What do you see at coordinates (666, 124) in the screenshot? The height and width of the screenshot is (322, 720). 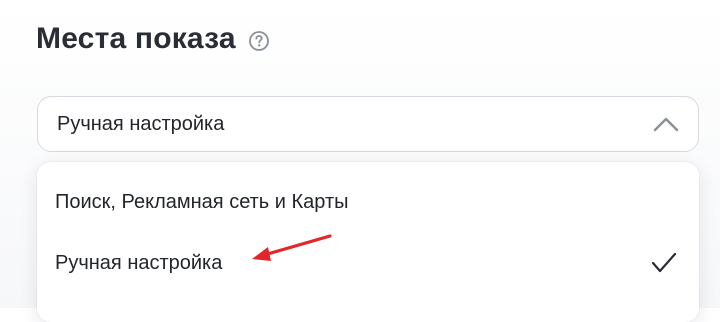 I see `chevron-up-icon` at bounding box center [666, 124].